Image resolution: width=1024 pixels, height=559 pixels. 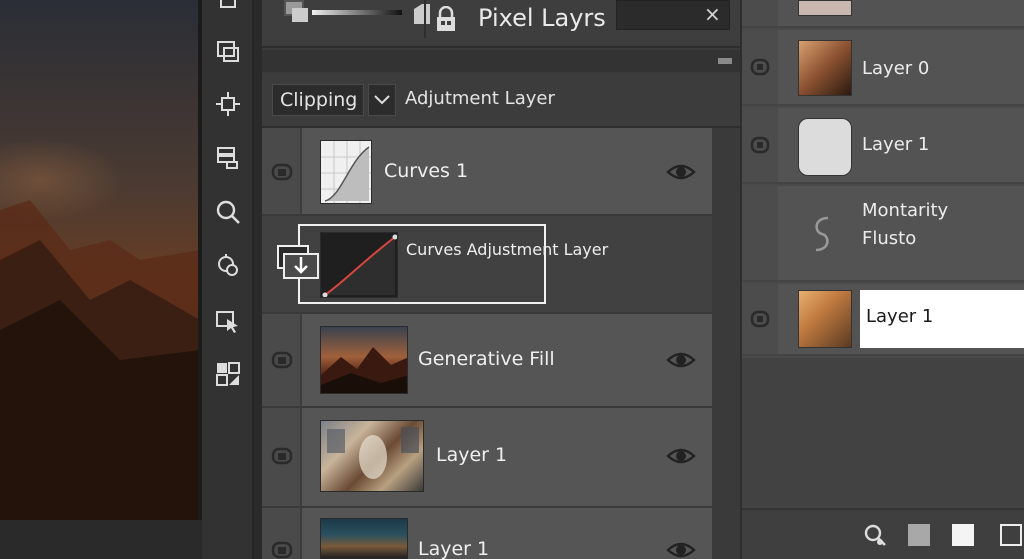 What do you see at coordinates (889, 238) in the screenshot?
I see `layer-name-line2: Flusto` at bounding box center [889, 238].